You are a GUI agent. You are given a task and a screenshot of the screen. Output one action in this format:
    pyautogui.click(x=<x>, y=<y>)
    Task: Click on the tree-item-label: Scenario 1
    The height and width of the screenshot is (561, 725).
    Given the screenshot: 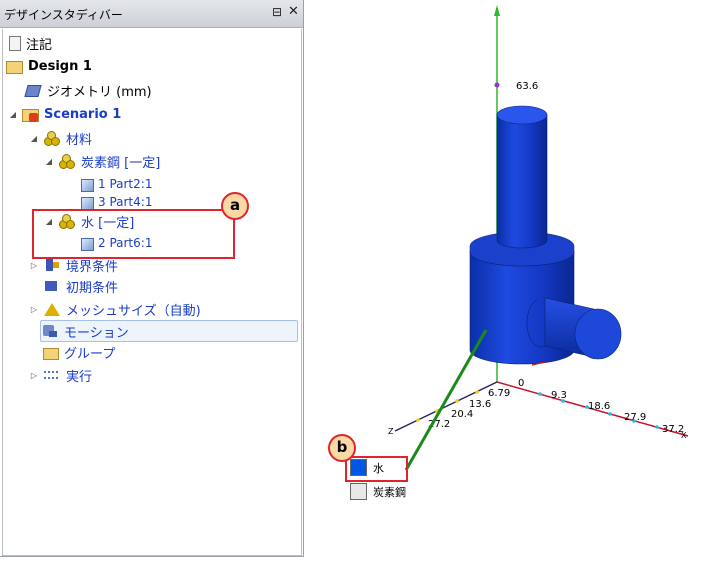 What is the action you would take?
    pyautogui.click(x=83, y=114)
    